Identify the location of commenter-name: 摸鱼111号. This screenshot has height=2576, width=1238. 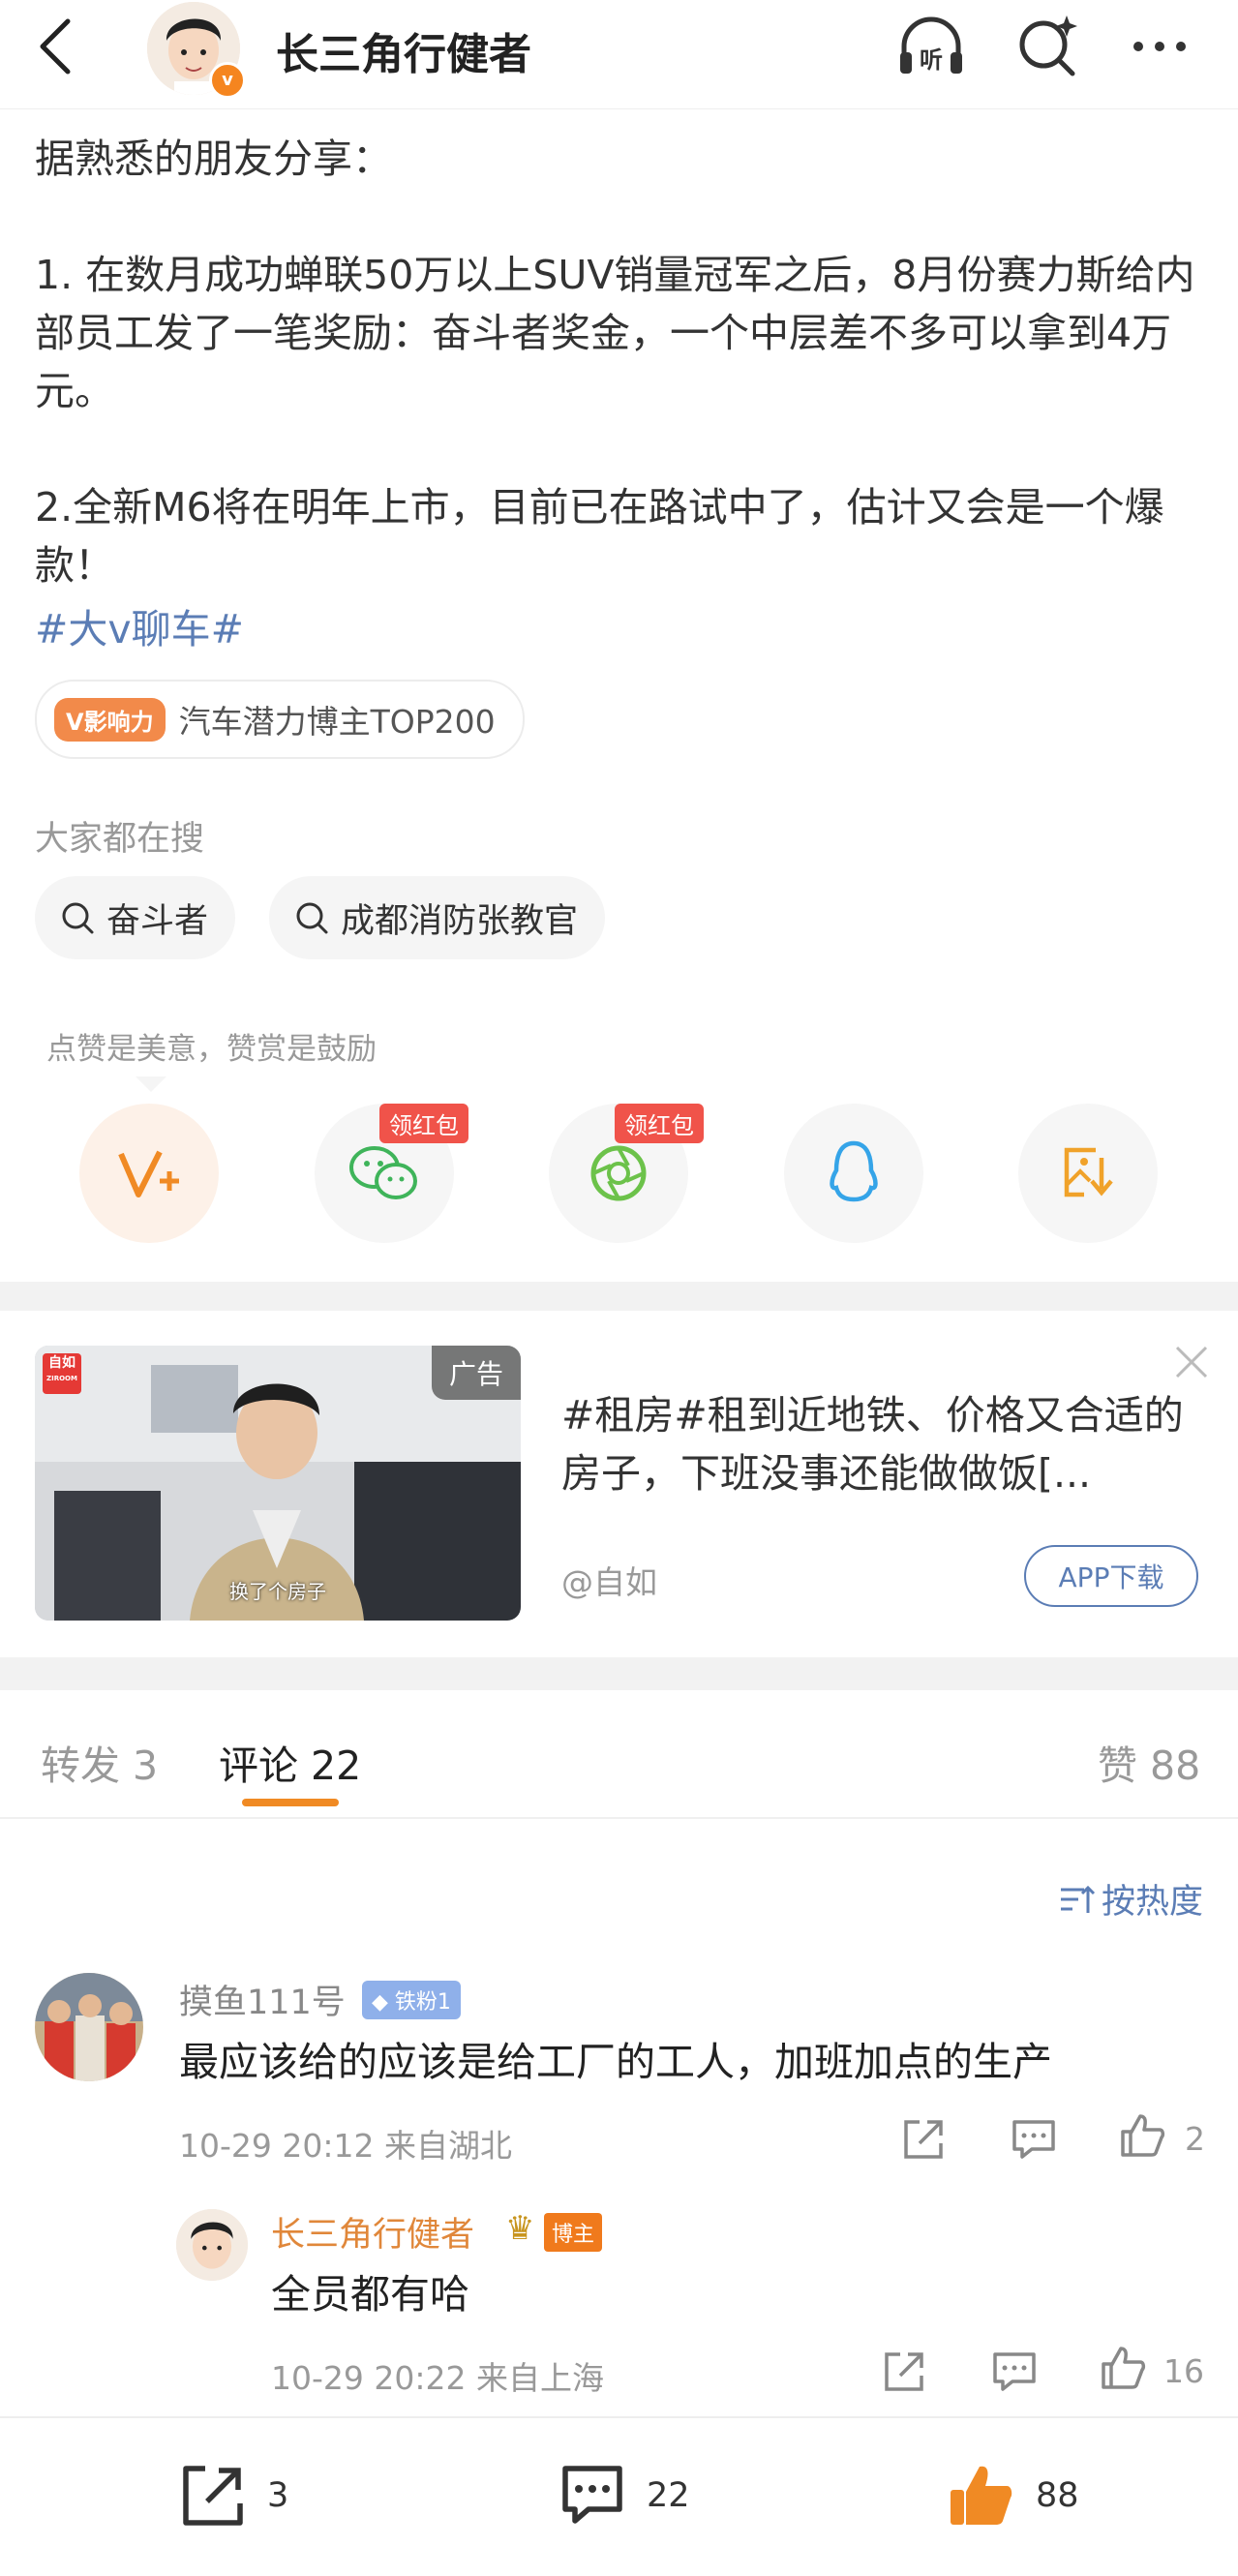
(262, 1999).